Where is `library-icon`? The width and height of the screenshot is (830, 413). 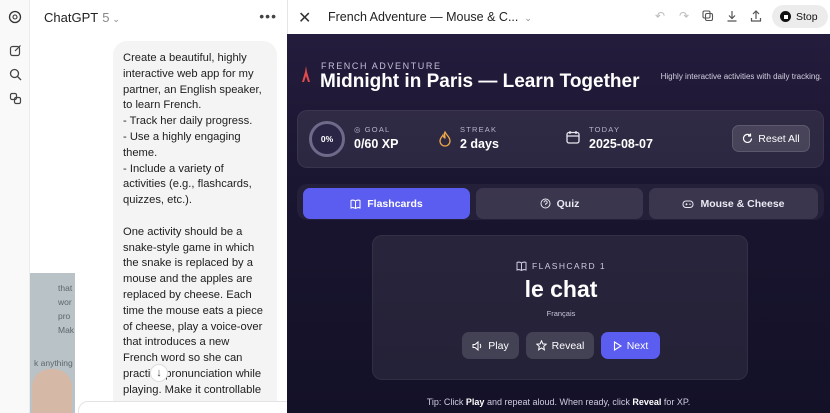 library-icon is located at coordinates (15, 98).